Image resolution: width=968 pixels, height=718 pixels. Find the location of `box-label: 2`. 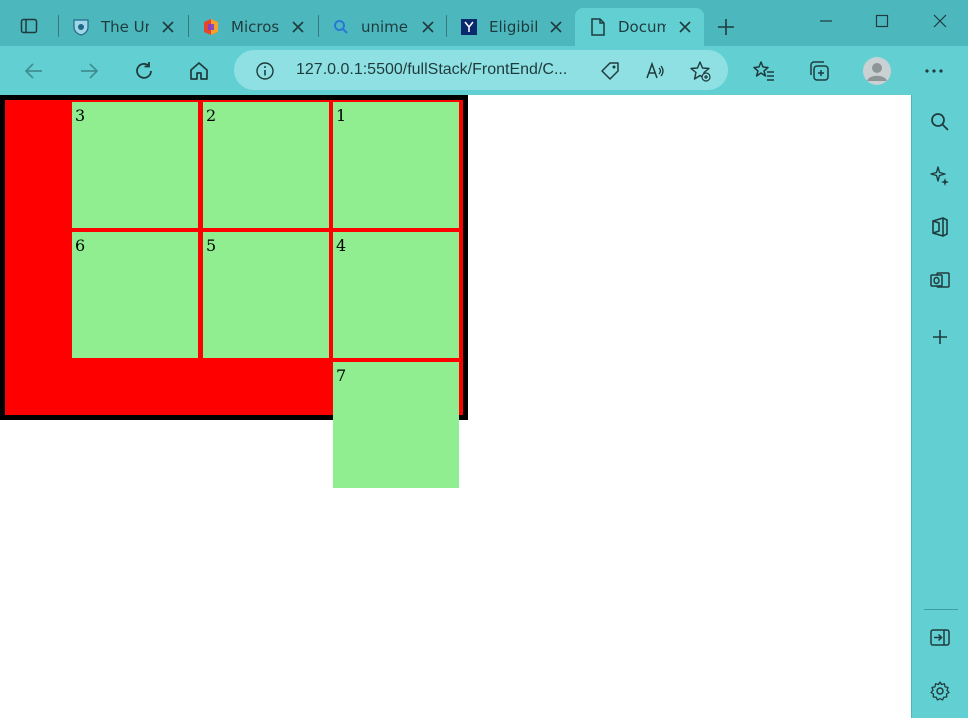

box-label: 2 is located at coordinates (211, 115).